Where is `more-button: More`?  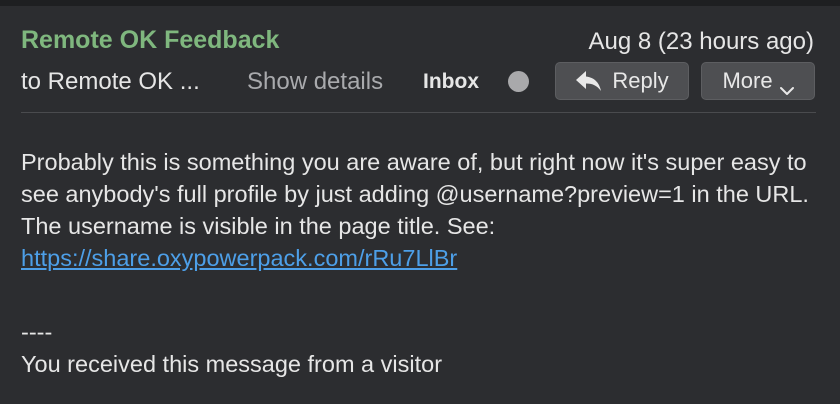
more-button: More is located at coordinates (758, 81).